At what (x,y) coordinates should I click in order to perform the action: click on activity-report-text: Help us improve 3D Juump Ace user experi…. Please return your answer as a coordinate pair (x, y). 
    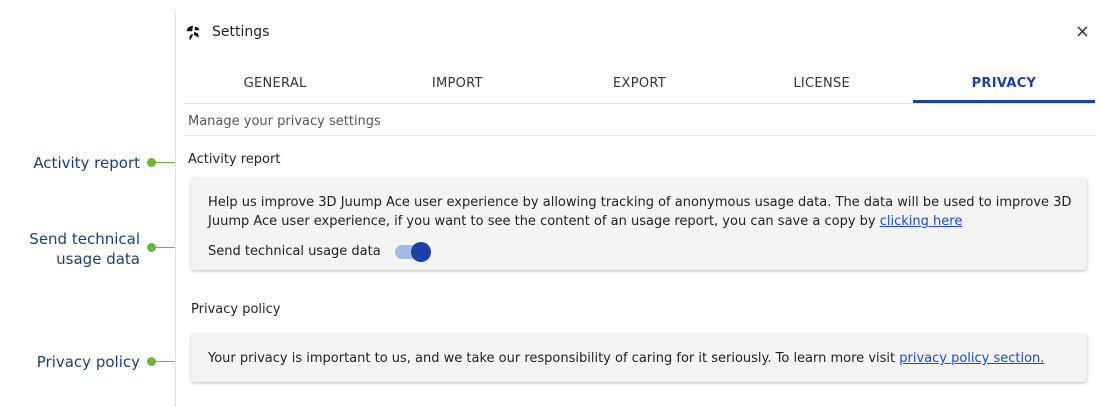
    Looking at the image, I should click on (642, 212).